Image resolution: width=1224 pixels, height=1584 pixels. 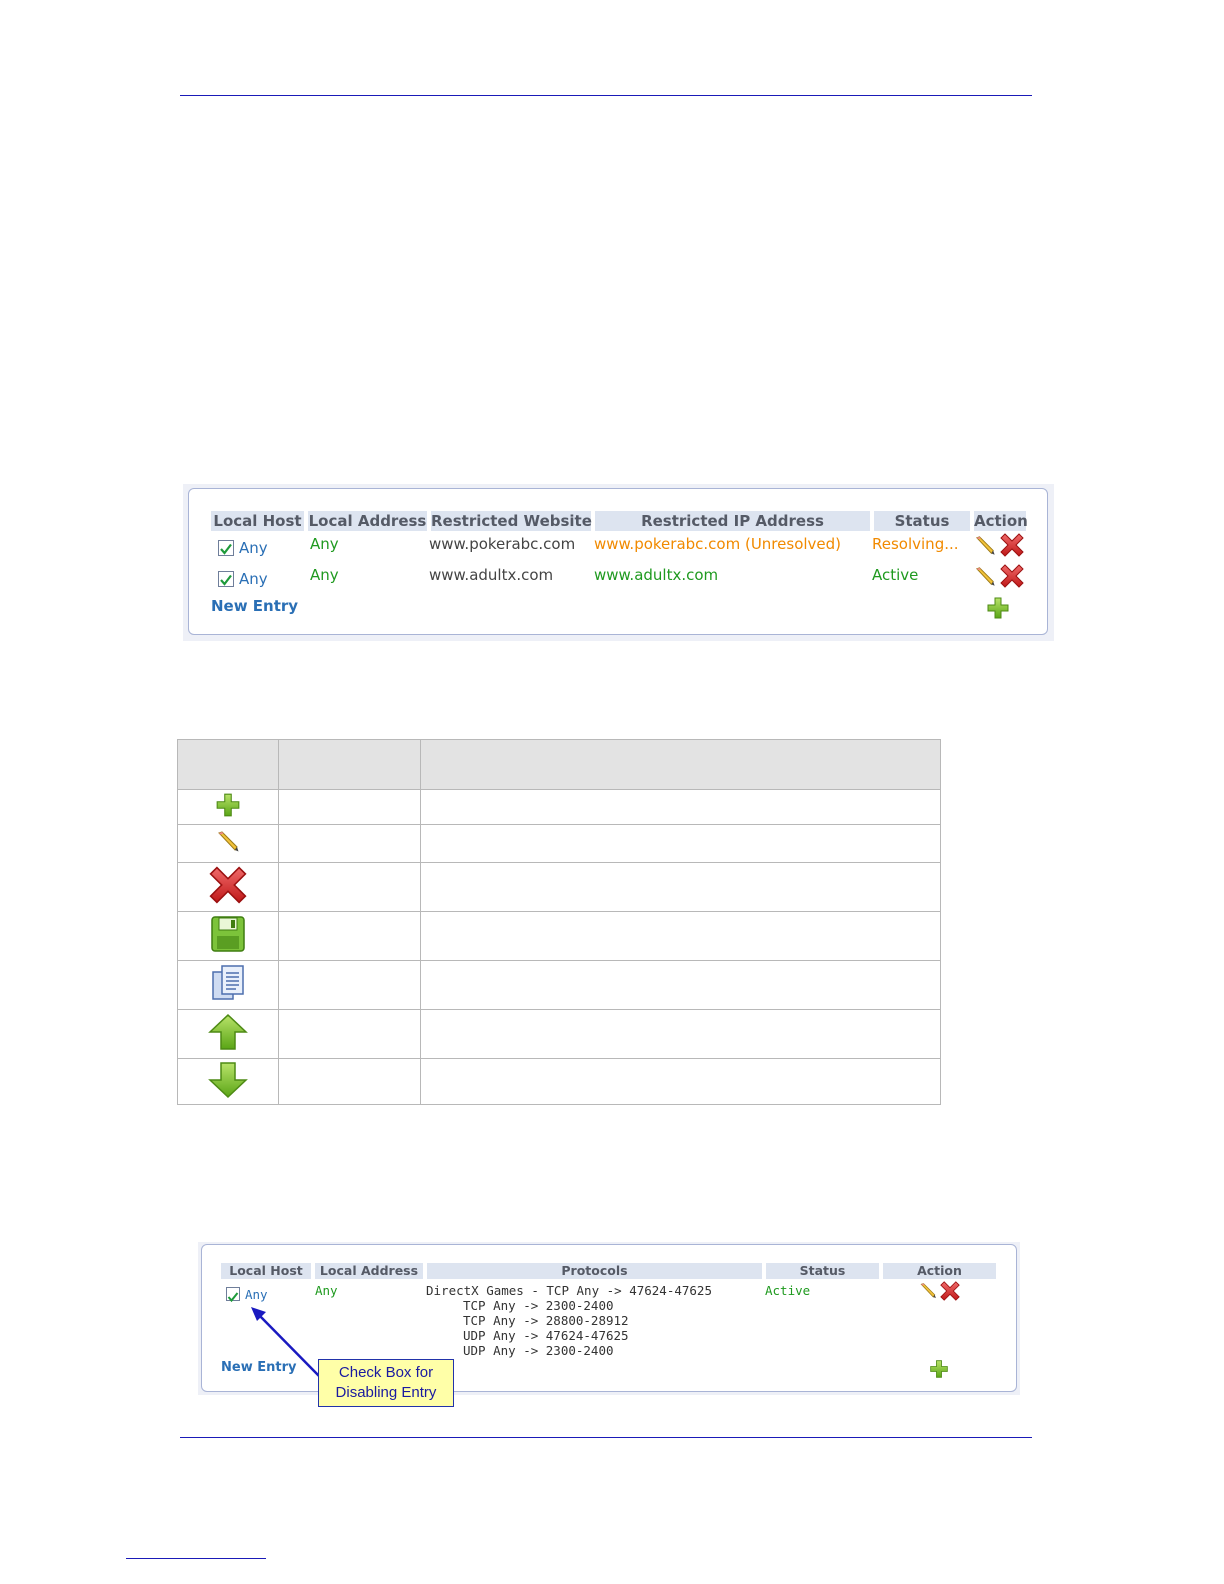 What do you see at coordinates (349, 764) in the screenshot?
I see `header-cell-name` at bounding box center [349, 764].